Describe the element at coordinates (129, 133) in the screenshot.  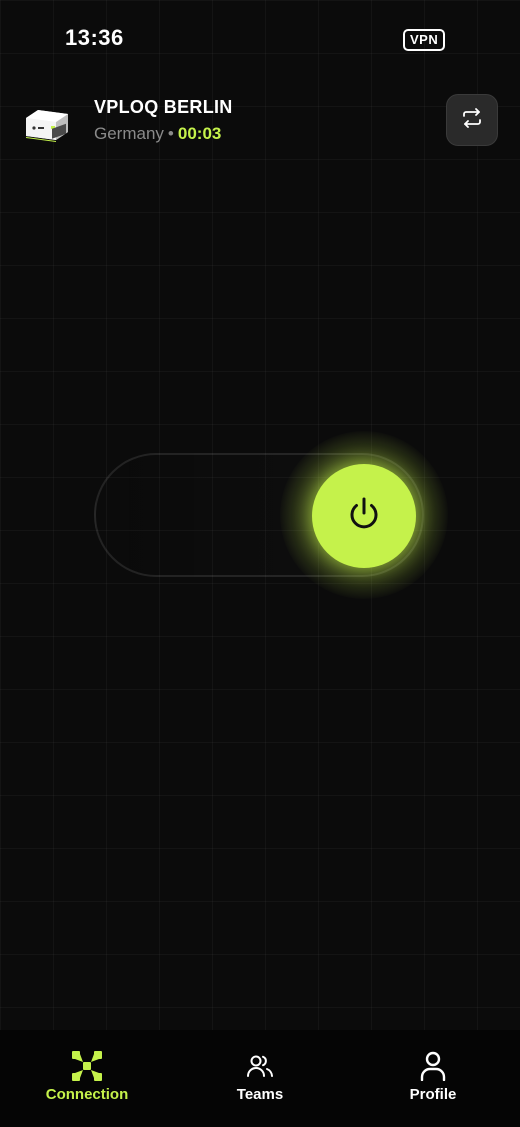
I see `server-country: Germany` at that location.